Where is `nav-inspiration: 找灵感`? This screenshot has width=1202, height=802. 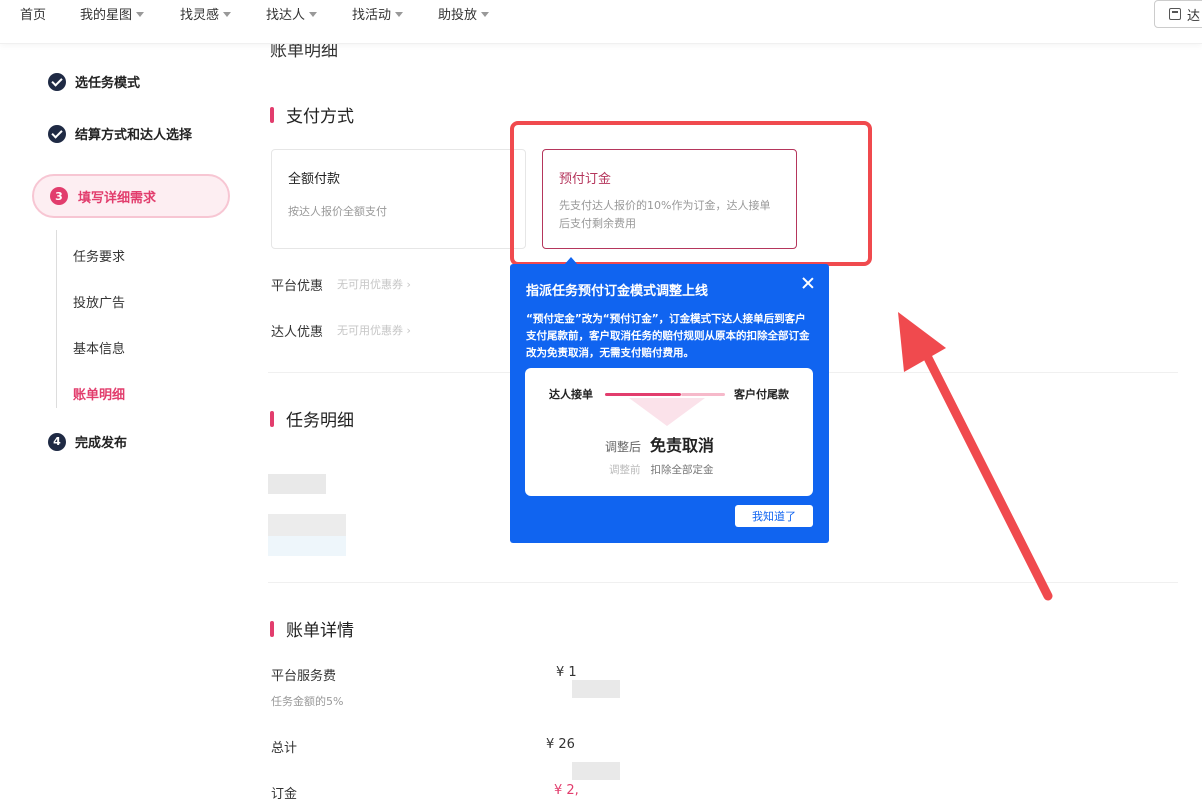
nav-inspiration: 找灵感 is located at coordinates (206, 13).